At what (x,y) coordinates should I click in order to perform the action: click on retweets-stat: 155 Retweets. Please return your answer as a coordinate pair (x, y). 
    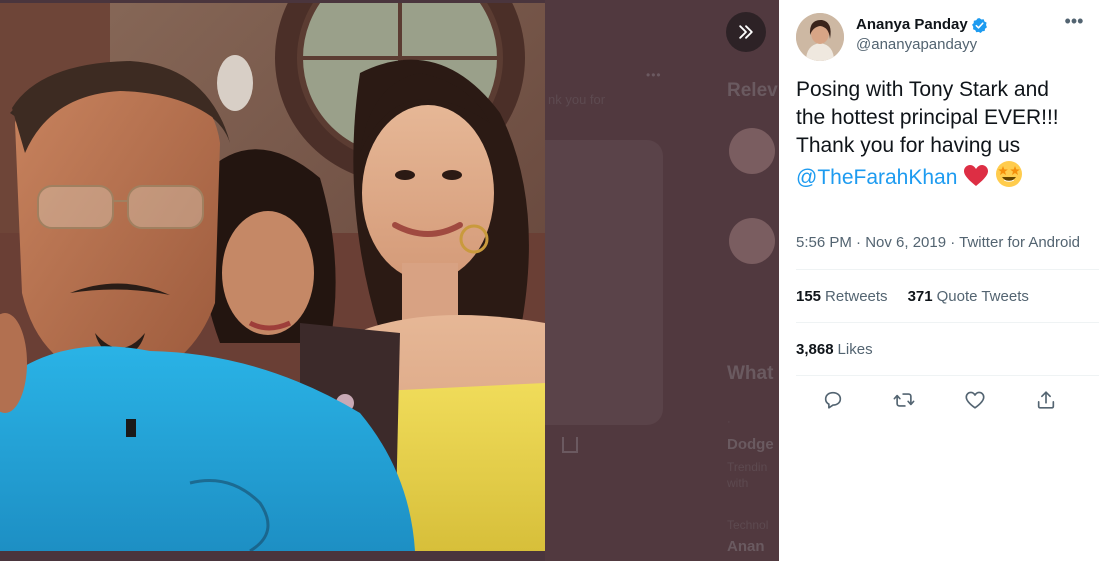
    Looking at the image, I should click on (842, 296).